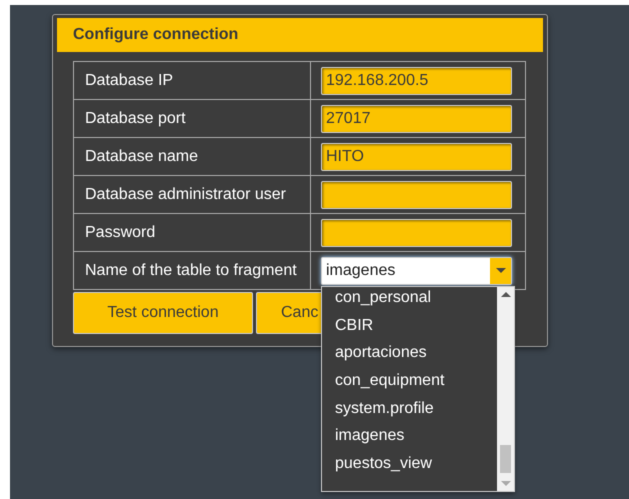 The height and width of the screenshot is (499, 629). Describe the element at coordinates (192, 233) in the screenshot. I see `field-label: Password` at that location.